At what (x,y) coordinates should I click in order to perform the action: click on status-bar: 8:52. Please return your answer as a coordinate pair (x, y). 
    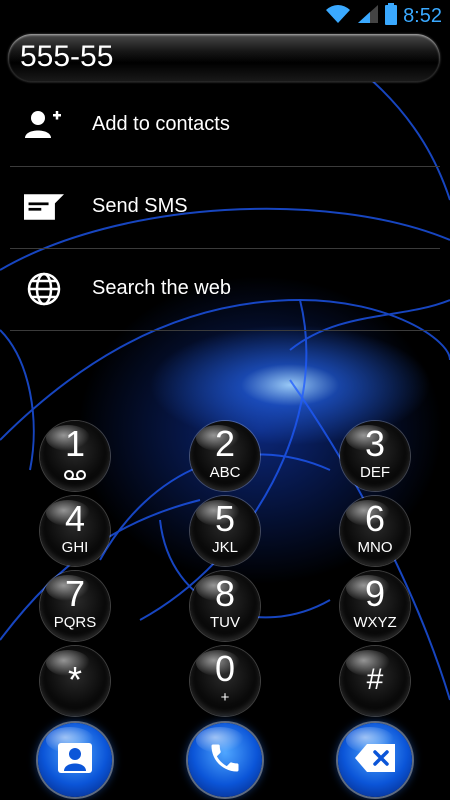
    Looking at the image, I should click on (225, 16).